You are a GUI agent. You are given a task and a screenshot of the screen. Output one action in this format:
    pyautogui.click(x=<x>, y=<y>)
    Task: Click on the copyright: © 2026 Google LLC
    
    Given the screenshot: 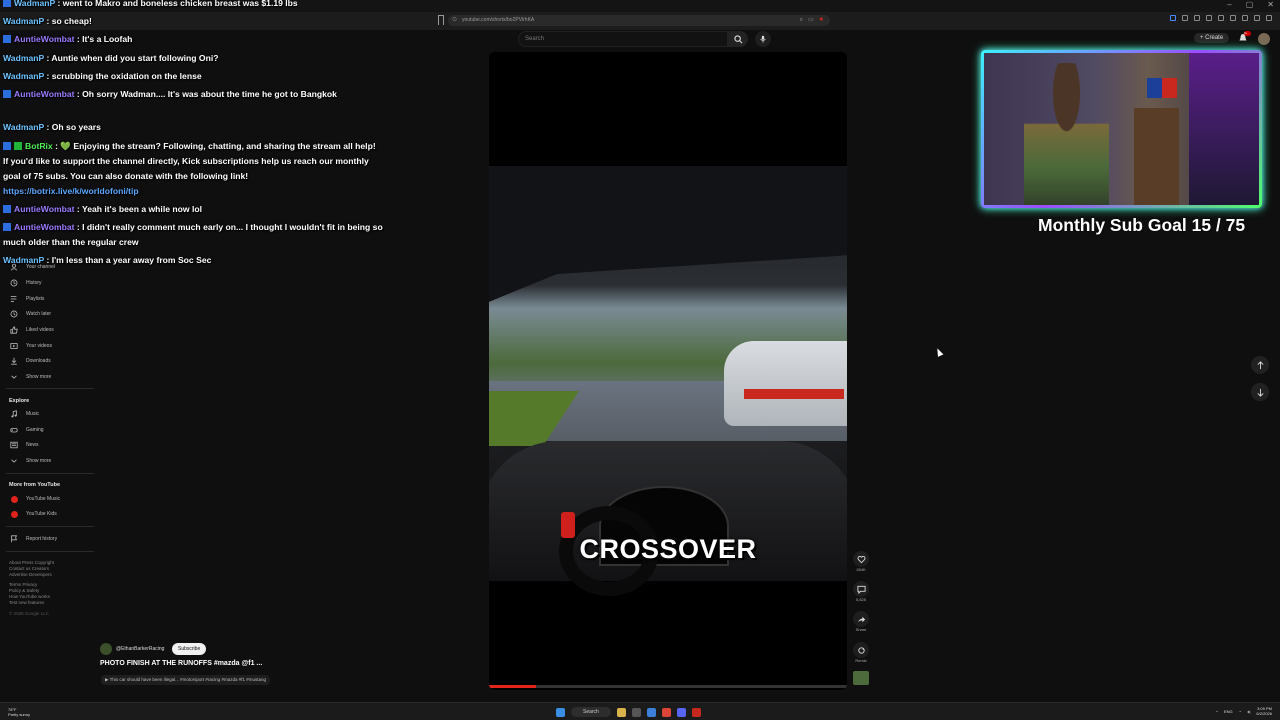 What is the action you would take?
    pyautogui.click(x=29, y=613)
    